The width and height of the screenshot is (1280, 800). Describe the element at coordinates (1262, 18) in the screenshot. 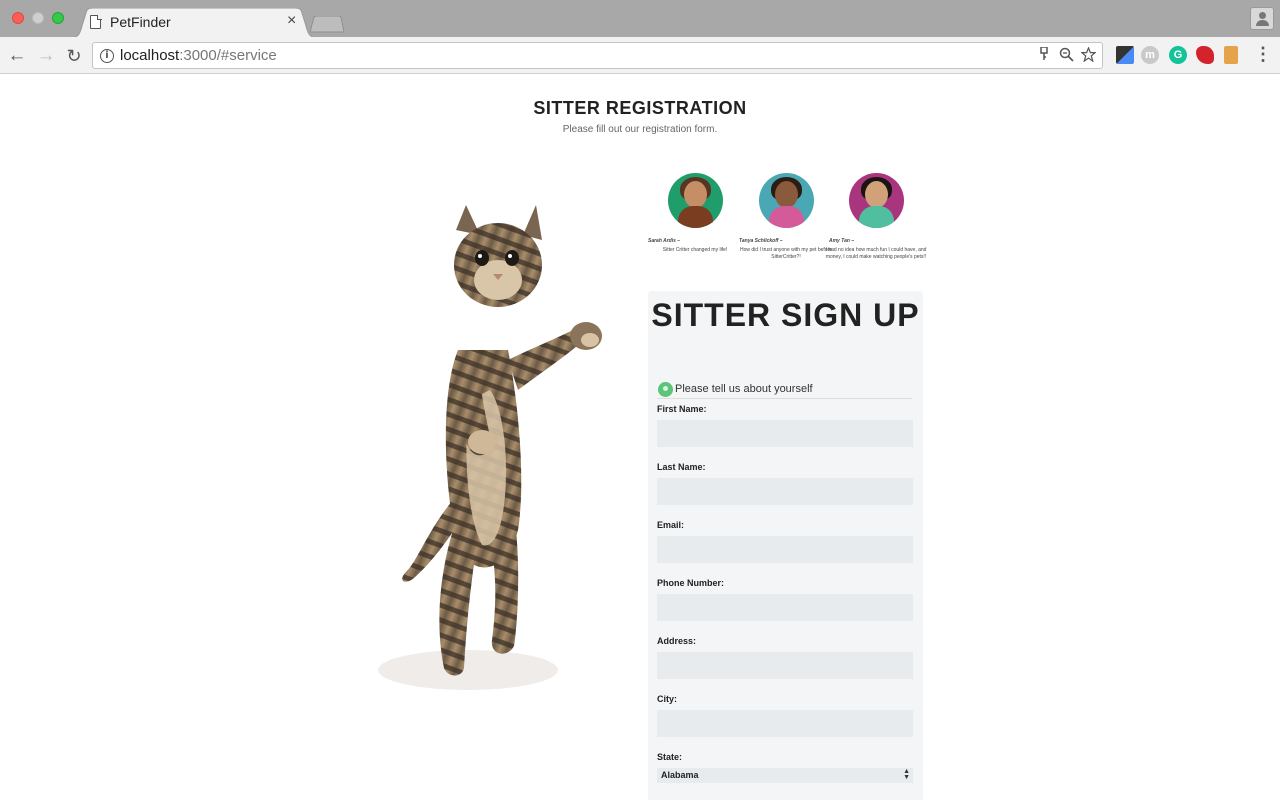

I see `profile-icon` at that location.